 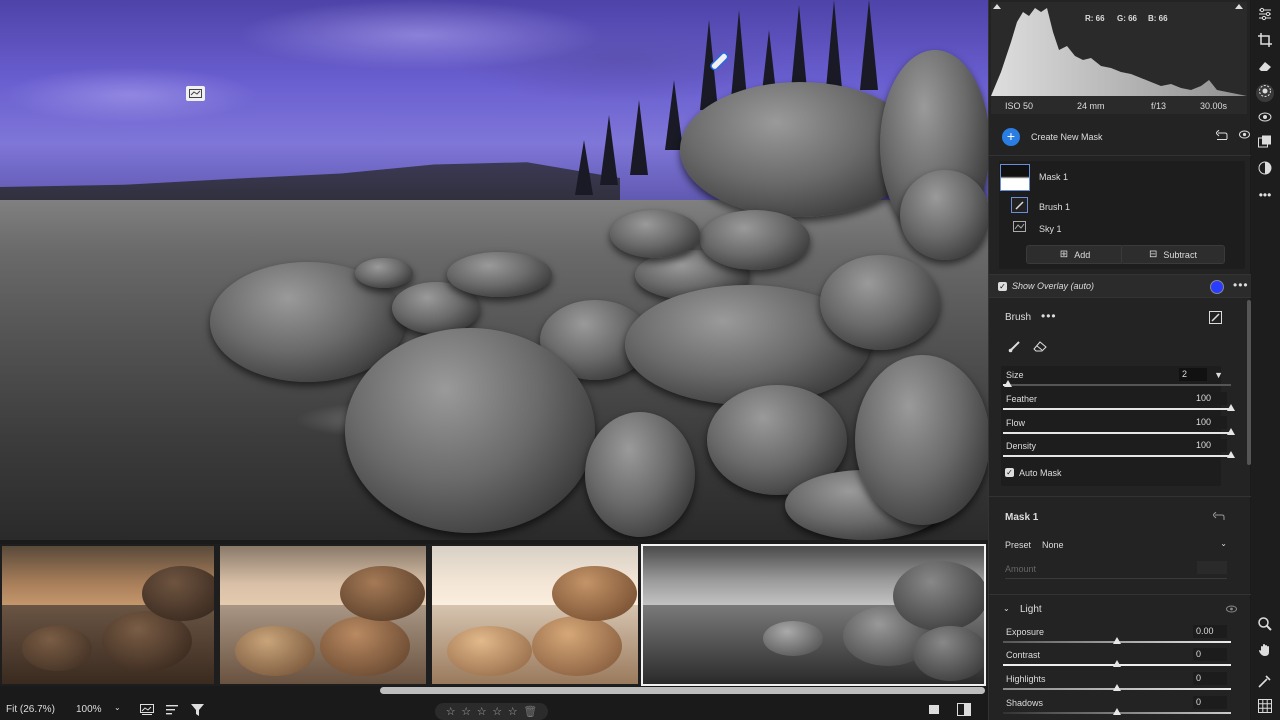 What do you see at coordinates (172, 710) in the screenshot?
I see `sort-icon` at bounding box center [172, 710].